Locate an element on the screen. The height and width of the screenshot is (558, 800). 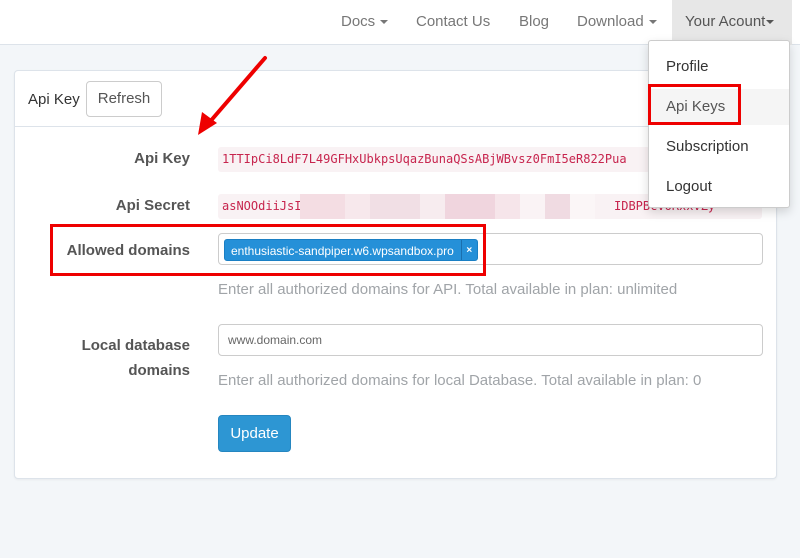
nav-blog: Blog is located at coordinates (534, 22).